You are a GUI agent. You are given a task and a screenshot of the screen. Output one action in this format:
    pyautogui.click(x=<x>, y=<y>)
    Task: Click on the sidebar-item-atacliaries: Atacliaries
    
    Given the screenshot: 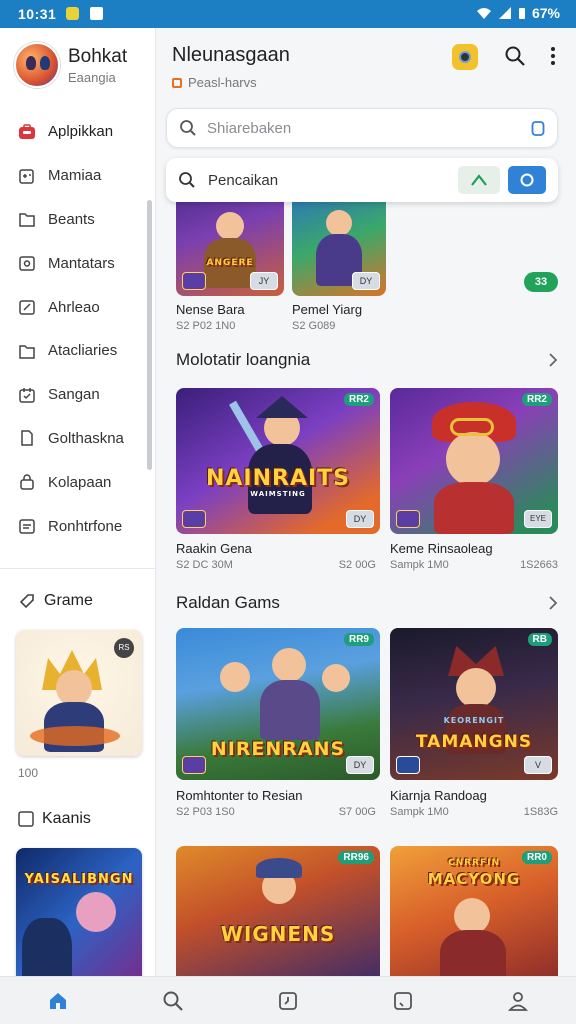 What is the action you would take?
    pyautogui.click(x=77, y=351)
    